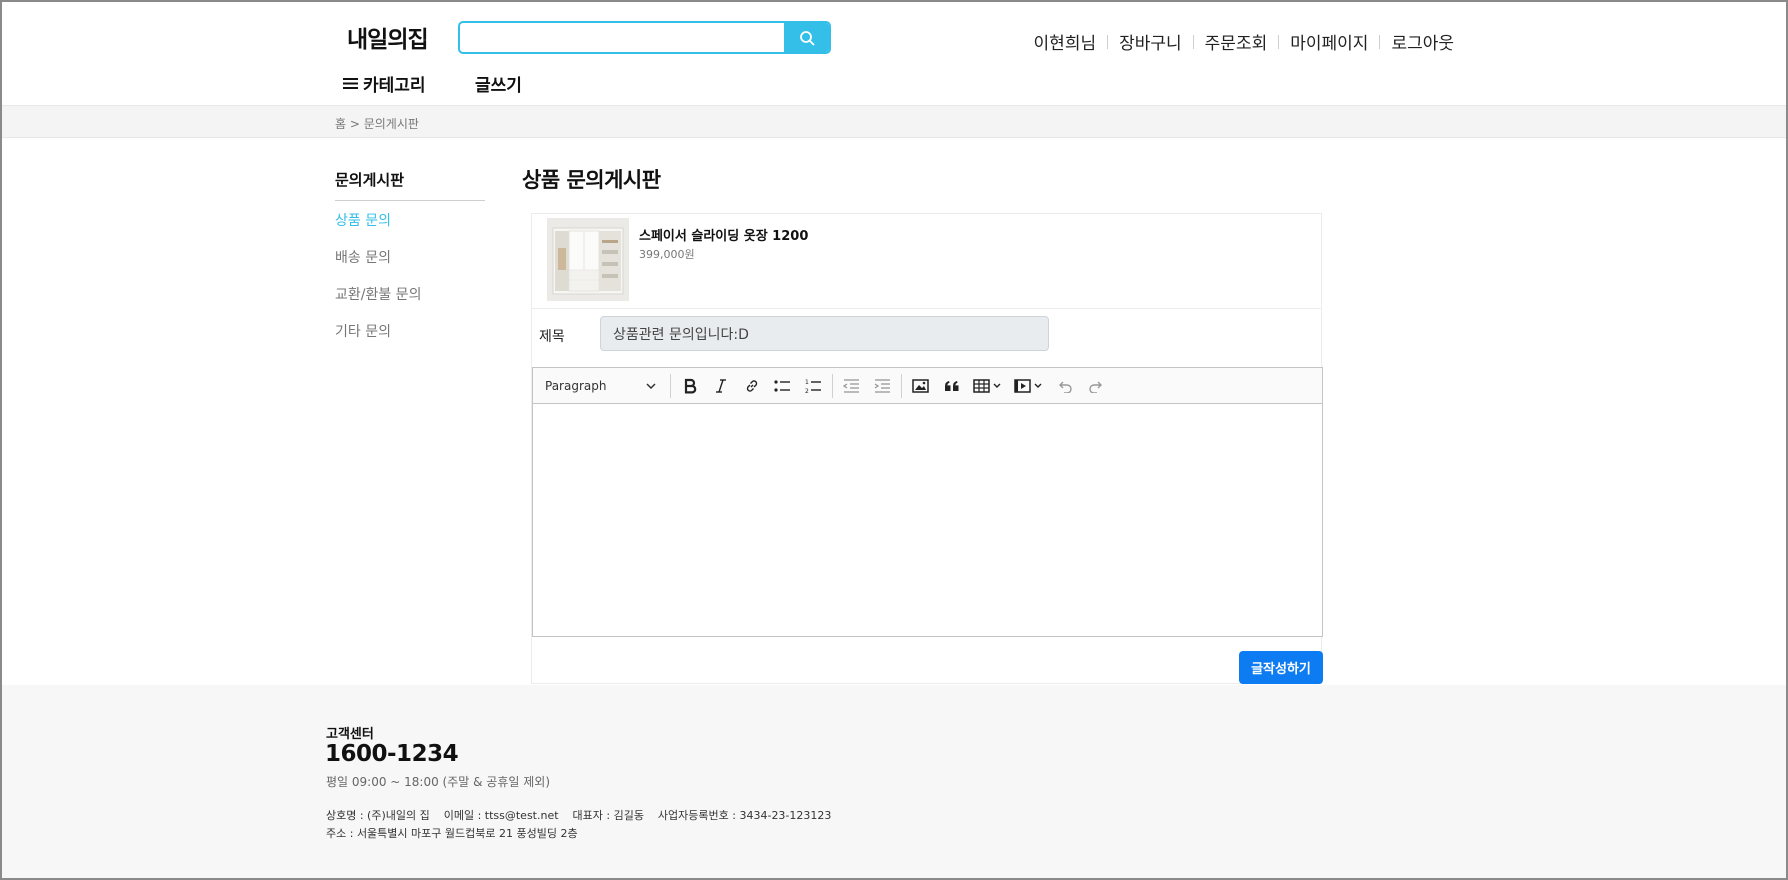 This screenshot has height=880, width=1788. I want to click on subject-input, so click(824, 333).